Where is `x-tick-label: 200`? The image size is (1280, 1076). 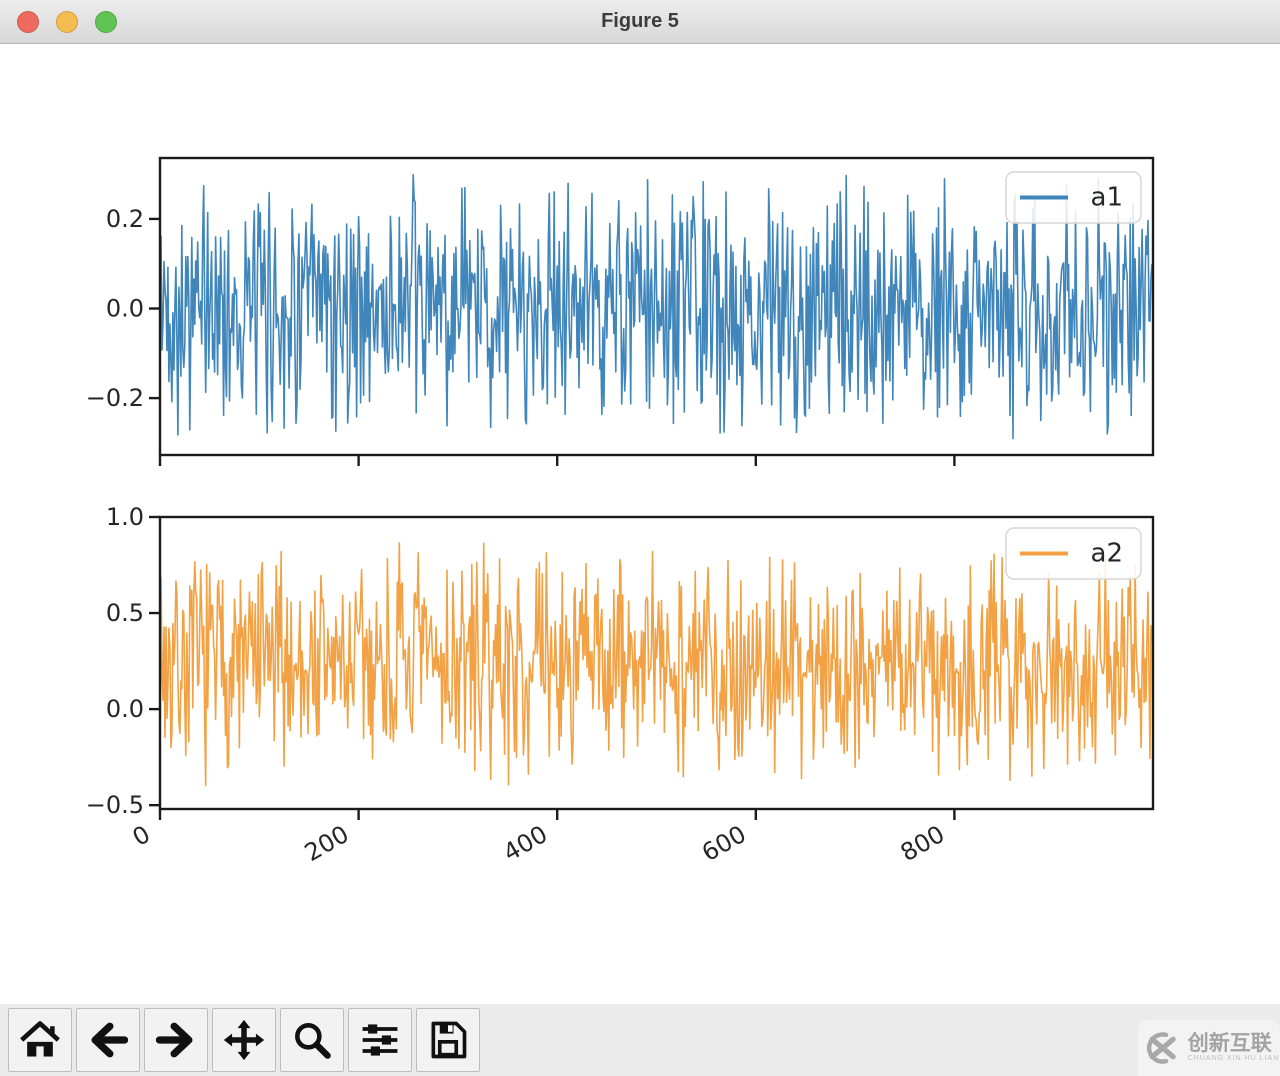
x-tick-label: 200 is located at coordinates (327, 843).